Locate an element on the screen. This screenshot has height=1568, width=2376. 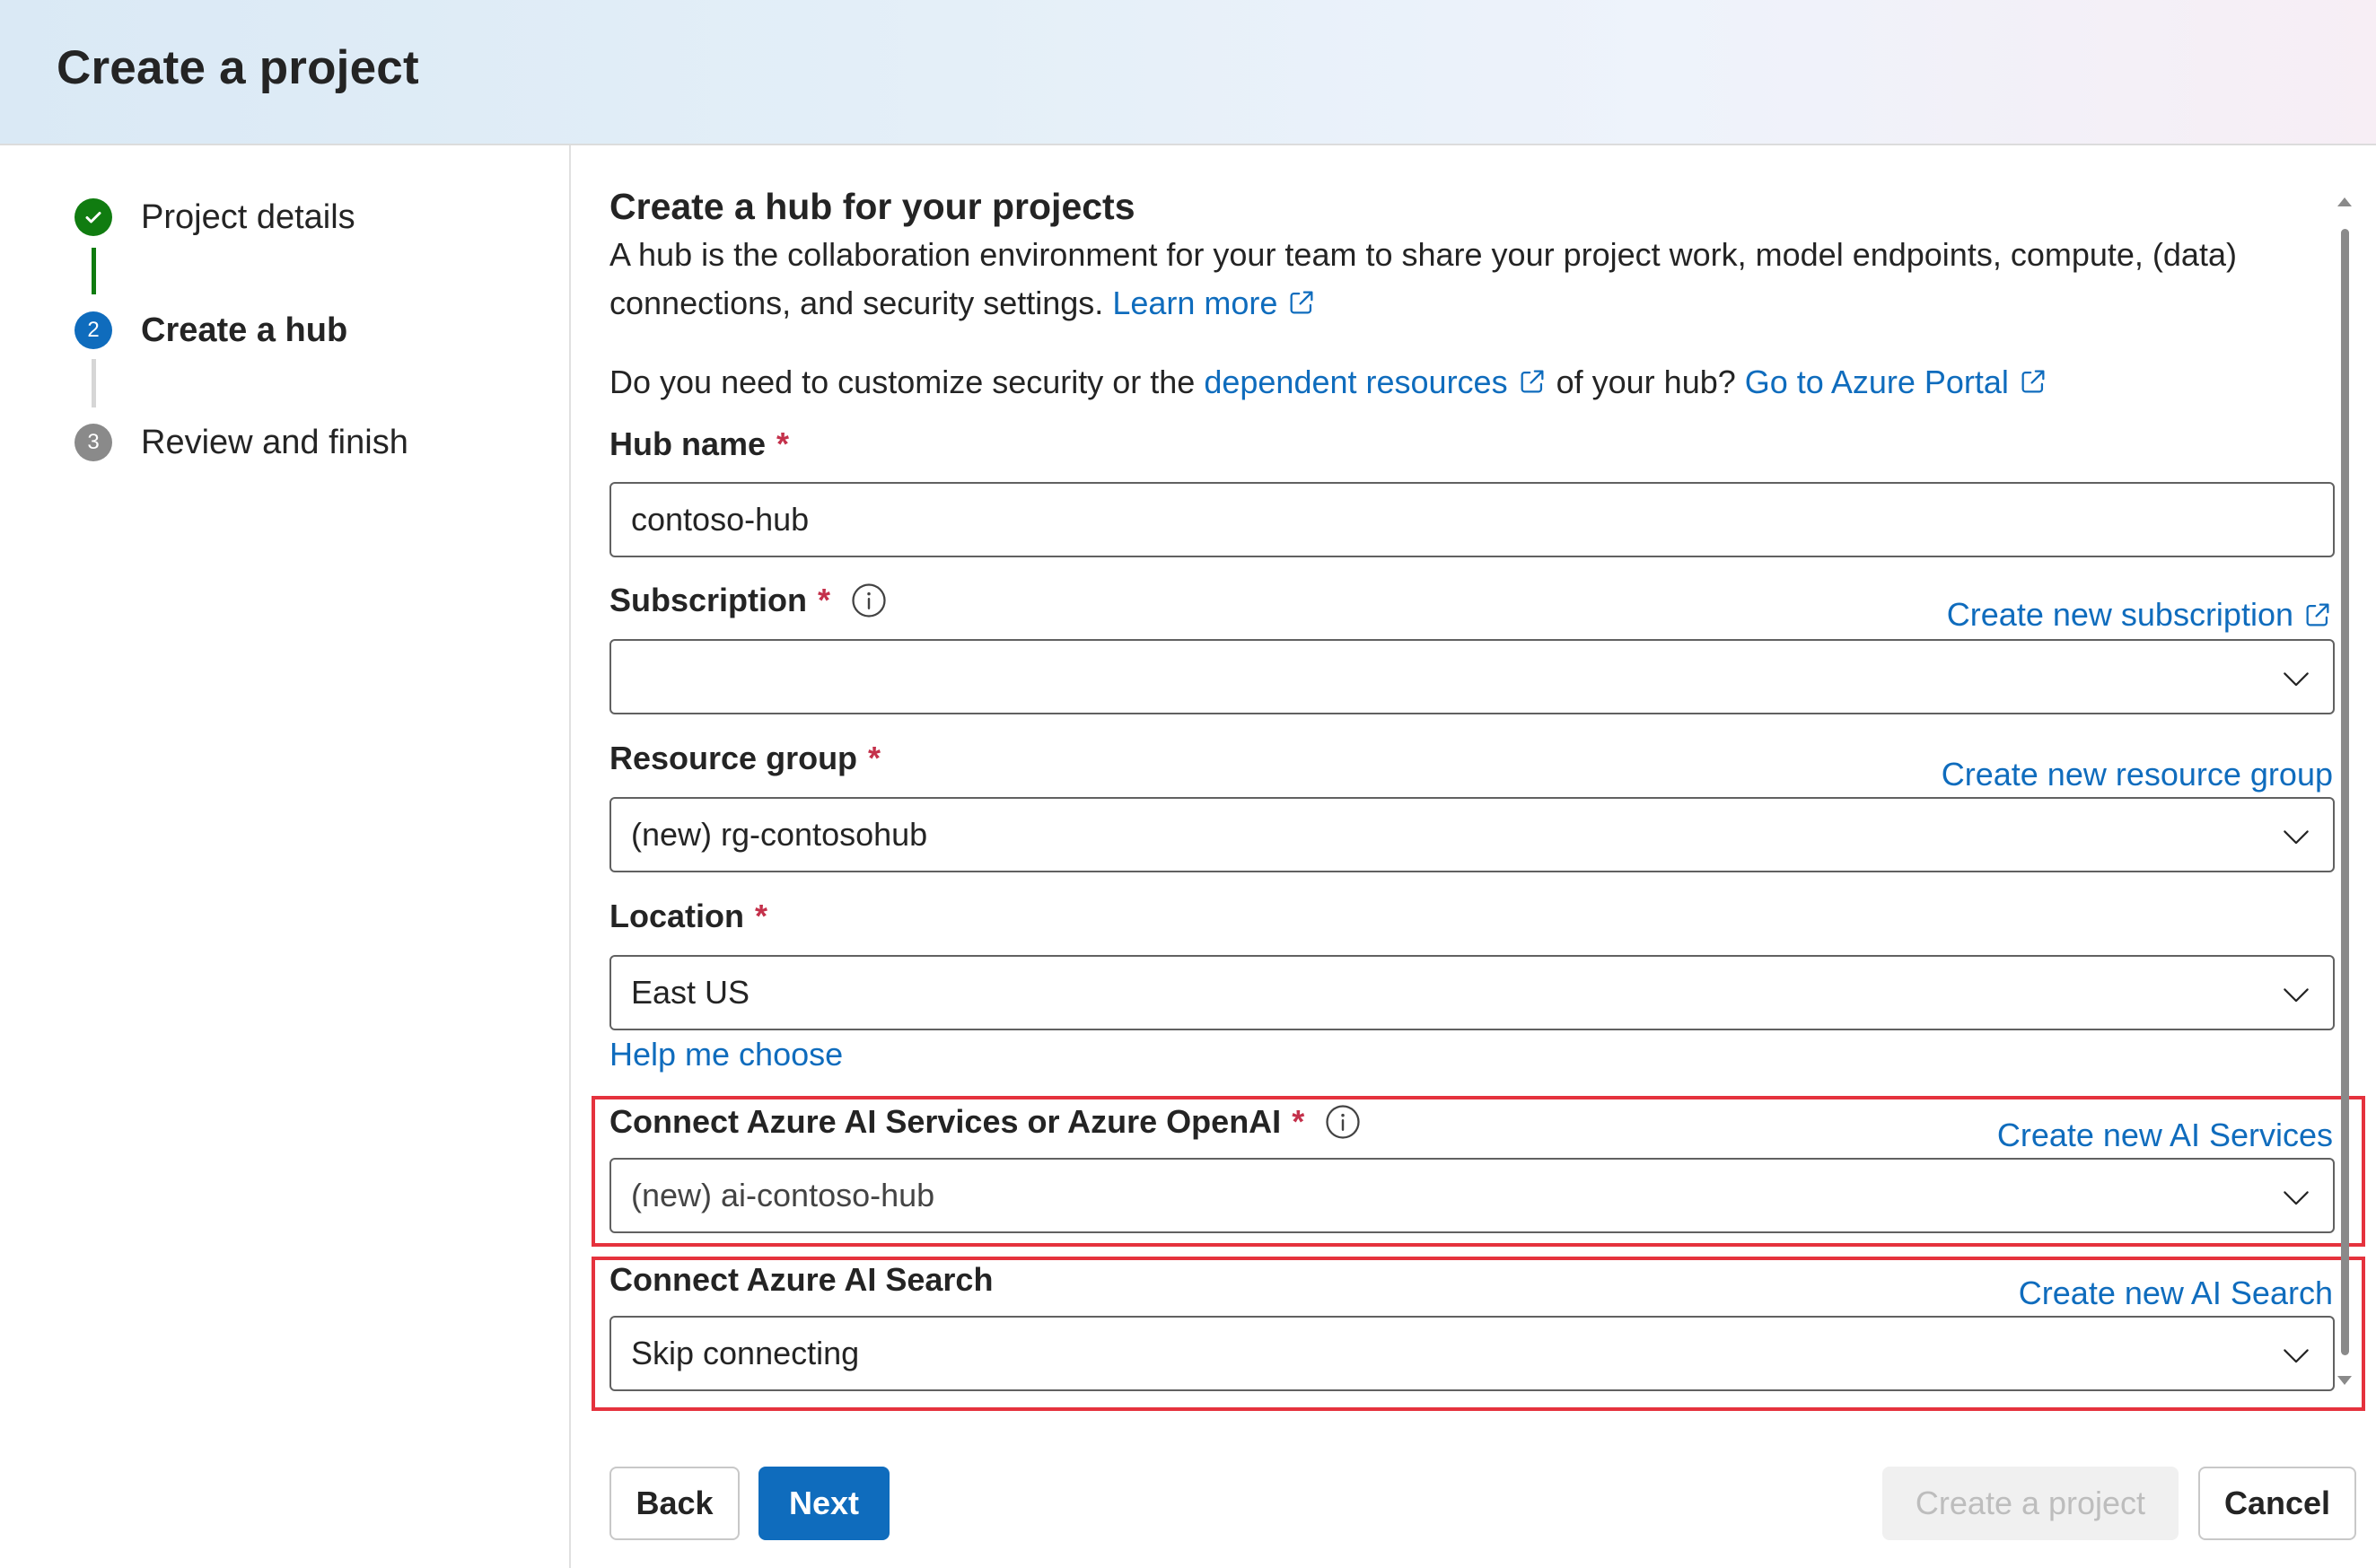
page-header: Create a project is located at coordinates (1188, 73).